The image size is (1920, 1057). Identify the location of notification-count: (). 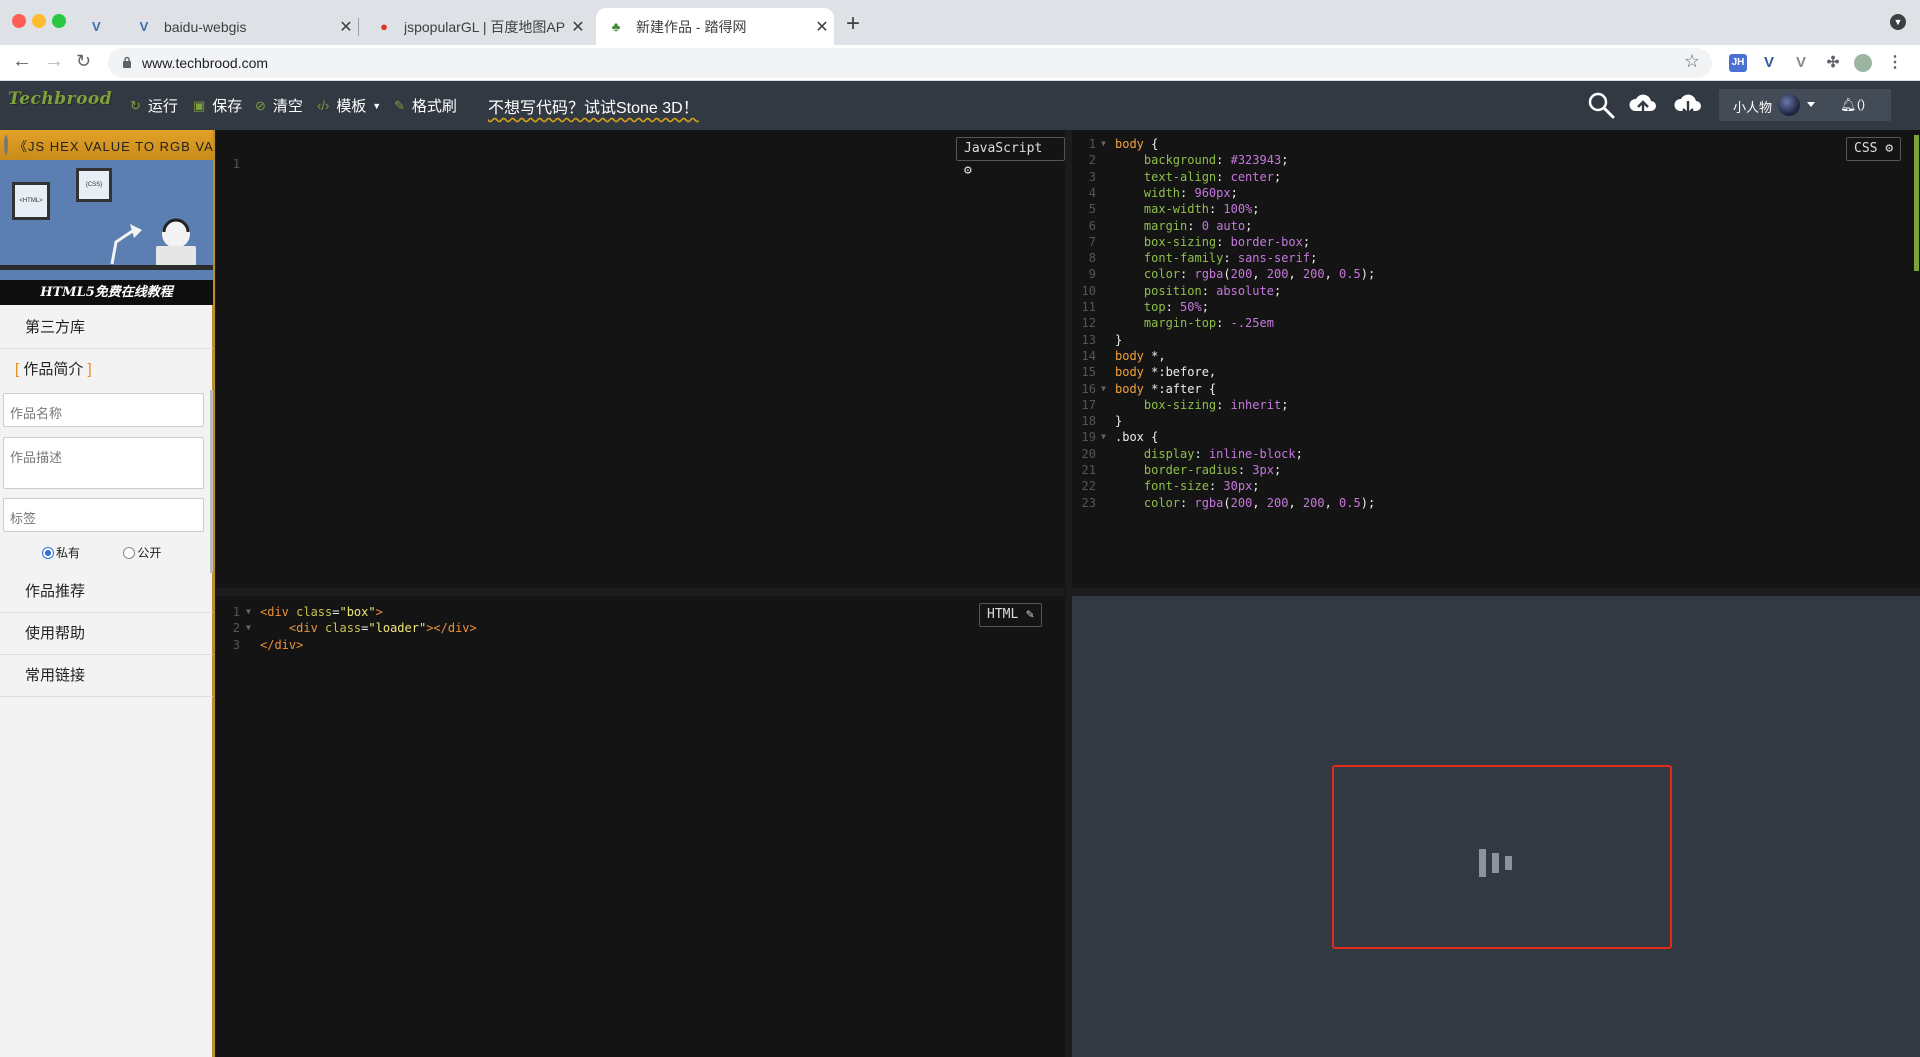
(1861, 104).